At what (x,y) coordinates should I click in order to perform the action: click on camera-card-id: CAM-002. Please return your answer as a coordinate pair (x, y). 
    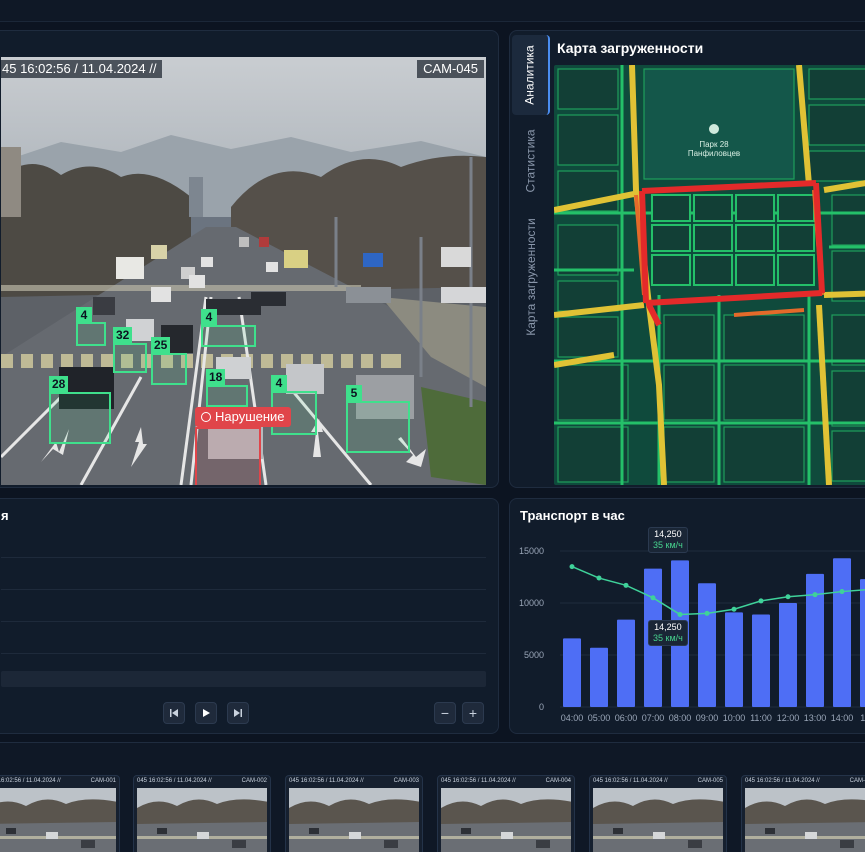
    Looking at the image, I should click on (254, 781).